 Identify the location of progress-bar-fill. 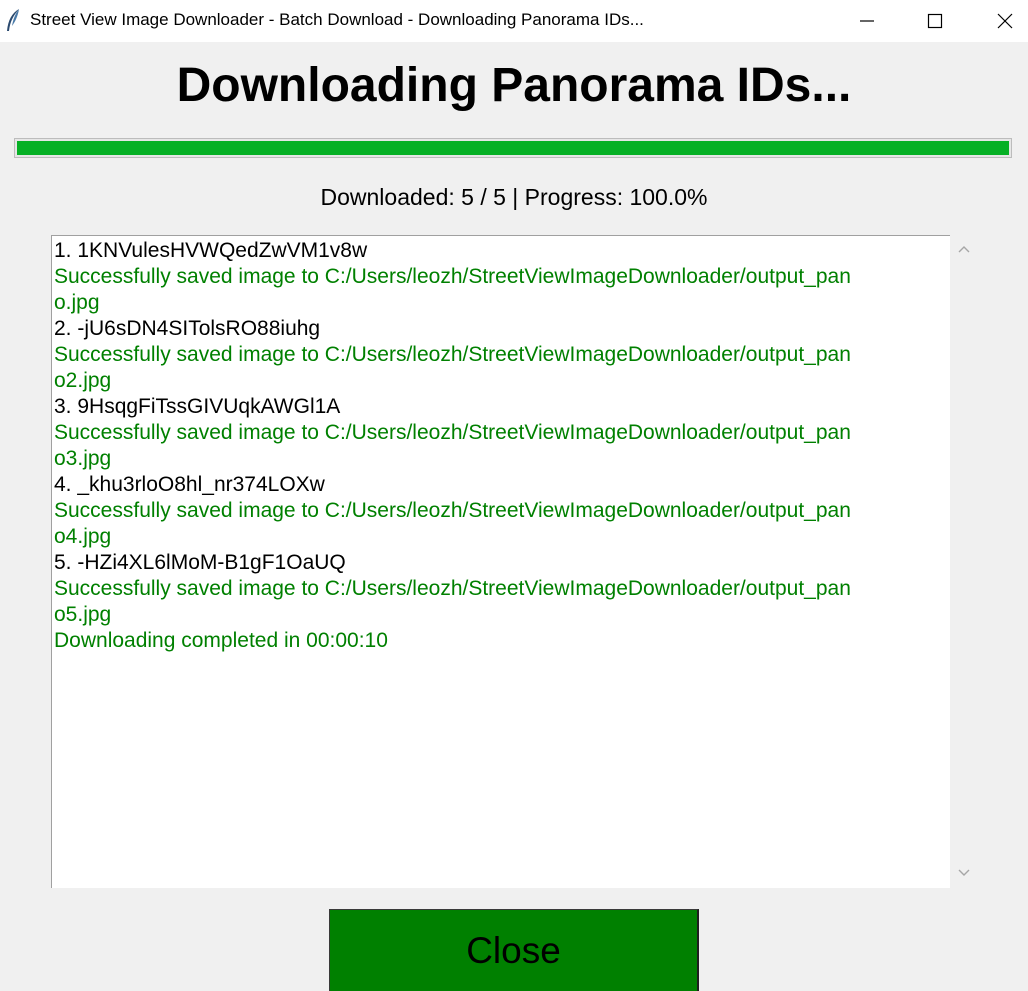
(513, 148).